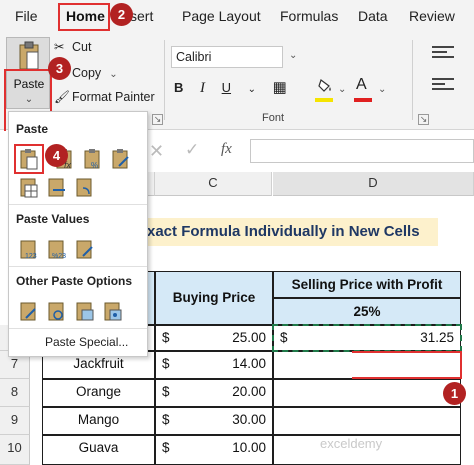 The image size is (474, 465). Describe the element at coordinates (273, 118) in the screenshot. I see `font-group-label: Font` at that location.